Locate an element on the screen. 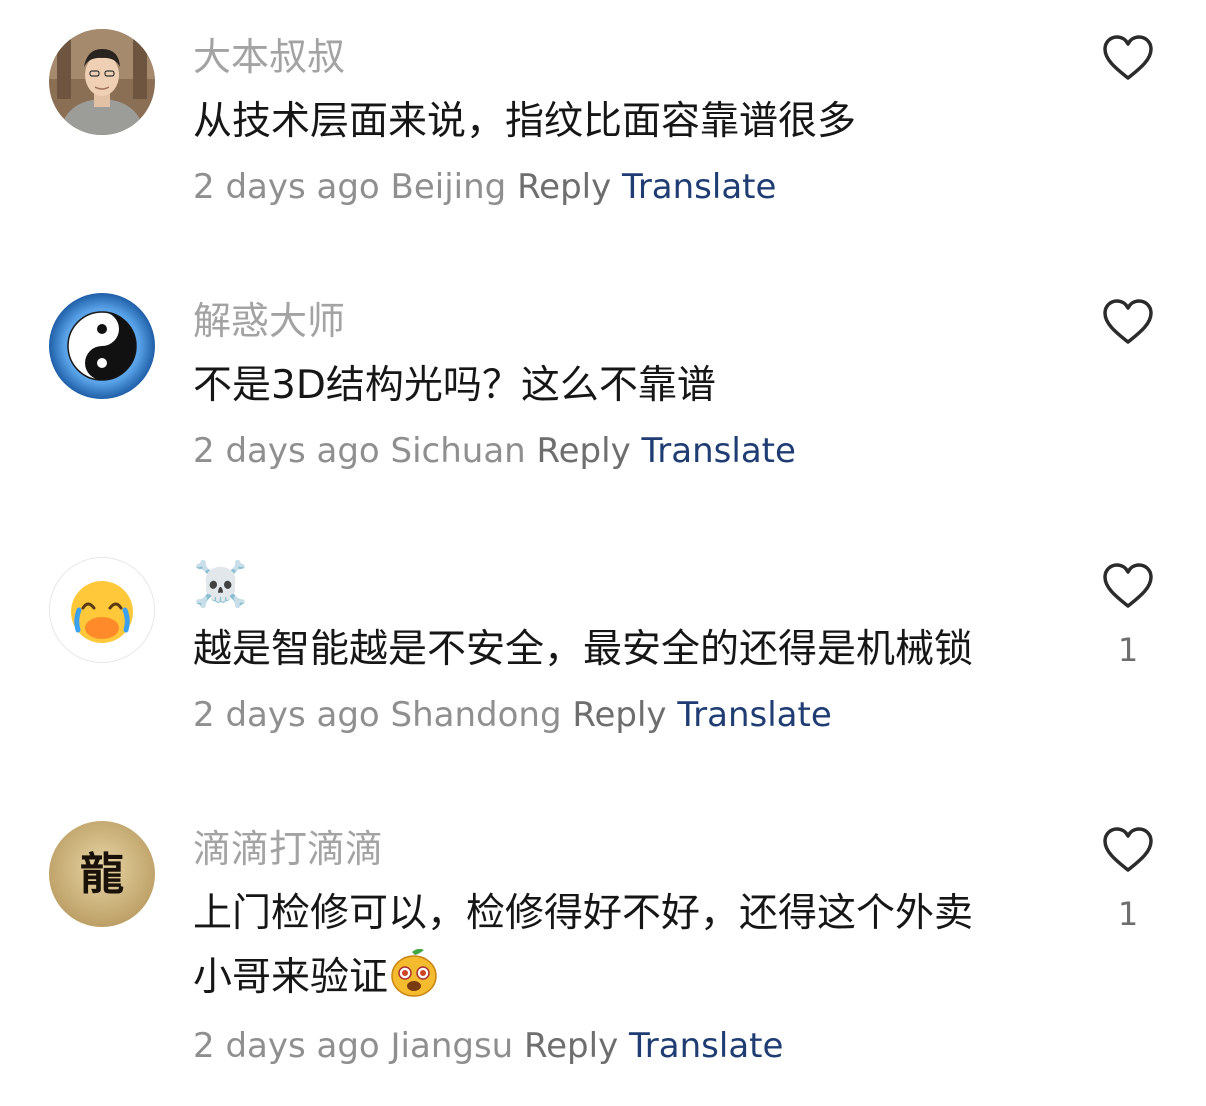  comment-text: 上门检修可以，检修得好不好，还得这个外卖 小哥来验证 is located at coordinates (618, 946).